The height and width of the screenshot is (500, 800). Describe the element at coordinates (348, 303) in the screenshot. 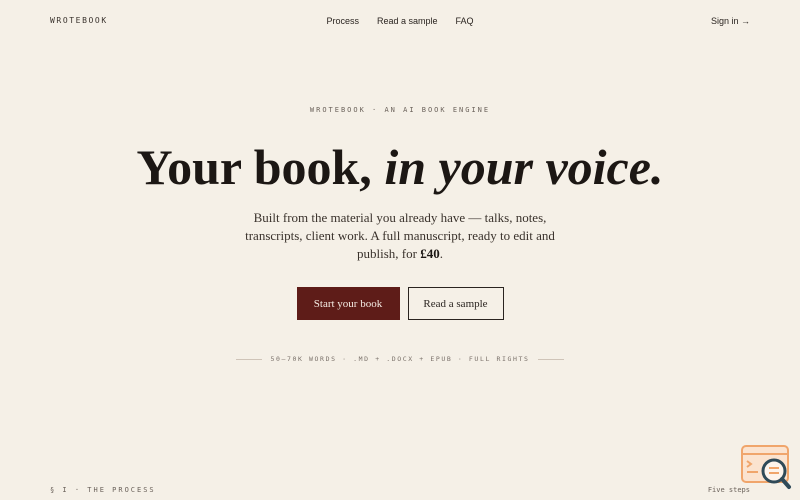

I see `start-book-button: Start your book` at that location.